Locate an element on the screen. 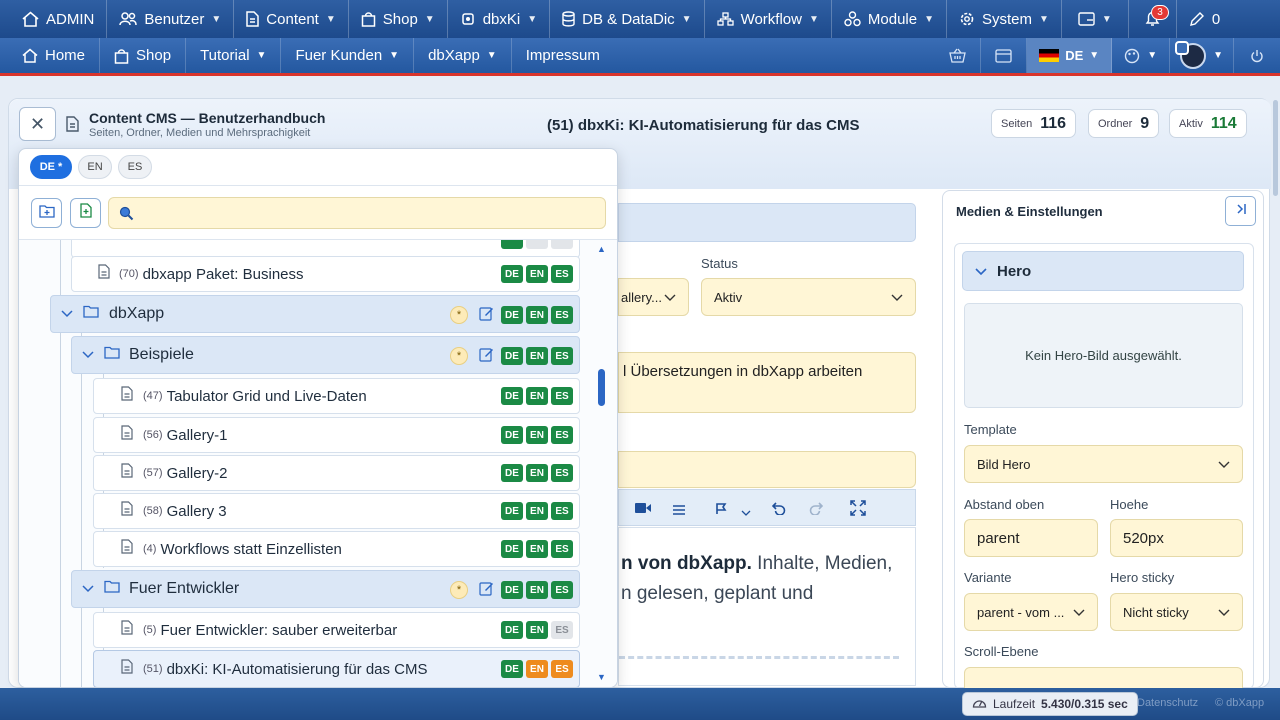 This screenshot has height=720, width=1280. abstand-input: parent is located at coordinates (1031, 538).